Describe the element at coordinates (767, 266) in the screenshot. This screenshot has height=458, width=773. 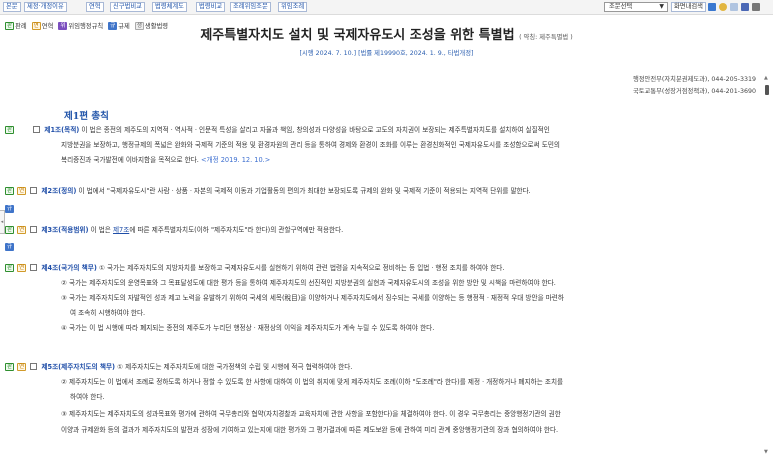
I see `vertical-scrollbar: ▲ ▼` at that location.